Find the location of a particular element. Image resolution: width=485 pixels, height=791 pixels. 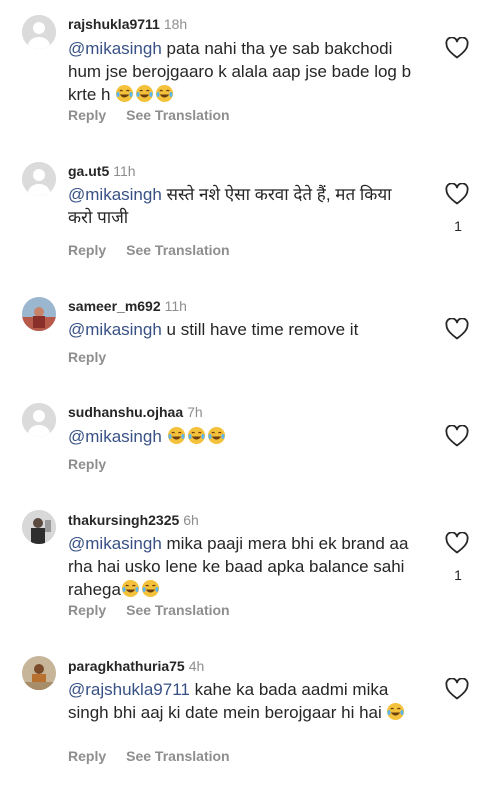

username-link: rajshukla9711 is located at coordinates (114, 24).